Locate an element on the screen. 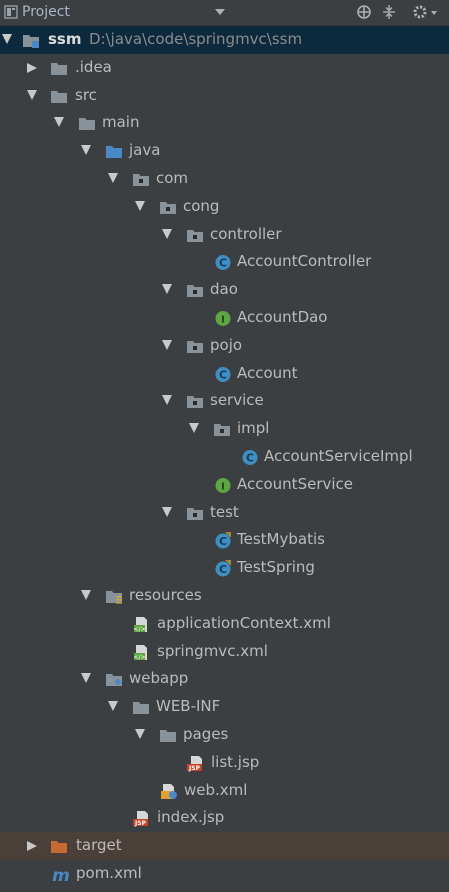  tree-node-label: AccountService is located at coordinates (295, 483).